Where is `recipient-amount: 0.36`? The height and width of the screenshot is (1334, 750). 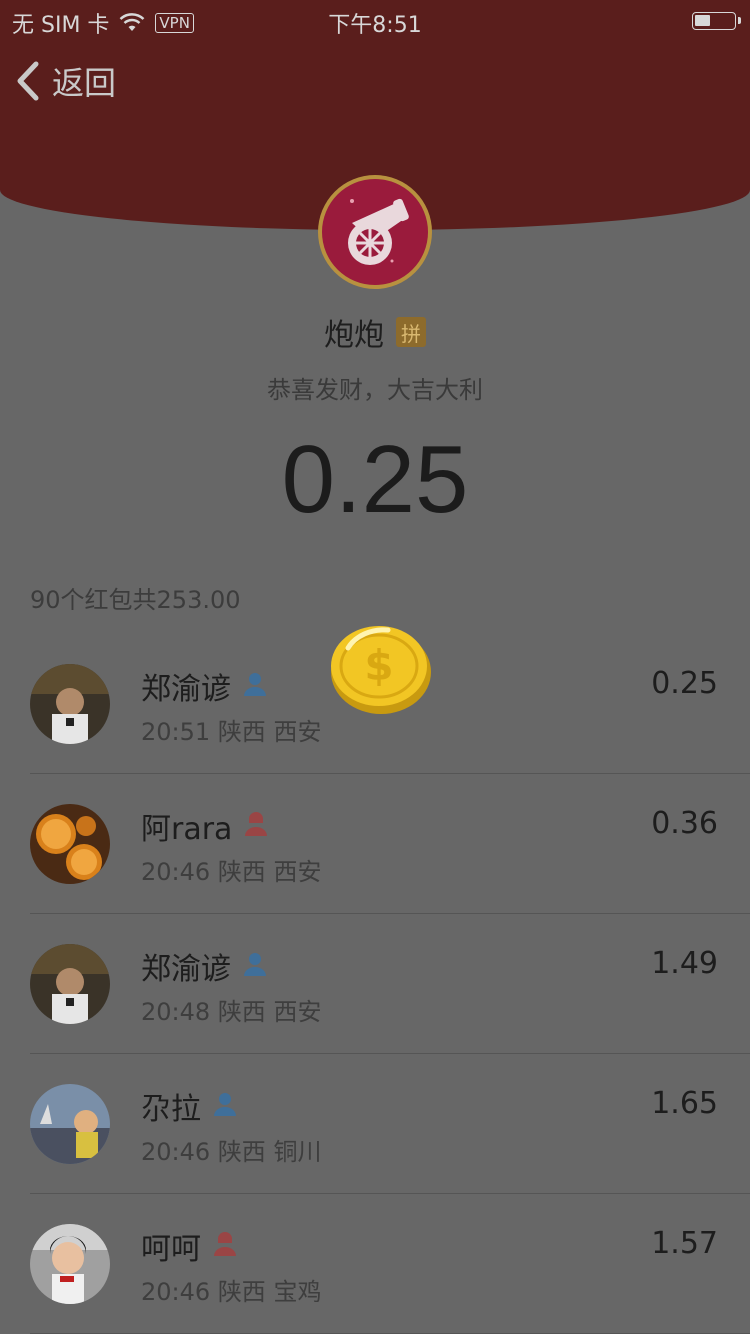 recipient-amount: 0.36 is located at coordinates (684, 823).